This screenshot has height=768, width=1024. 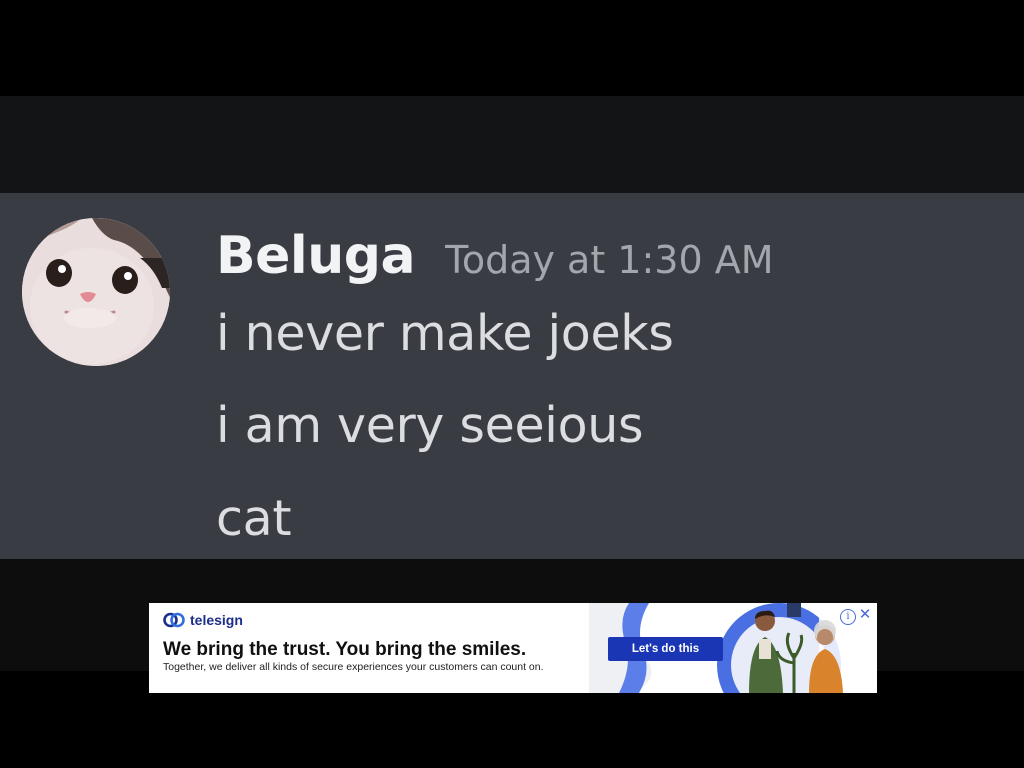 I want to click on cat-avatar-icon, so click(x=96, y=292).